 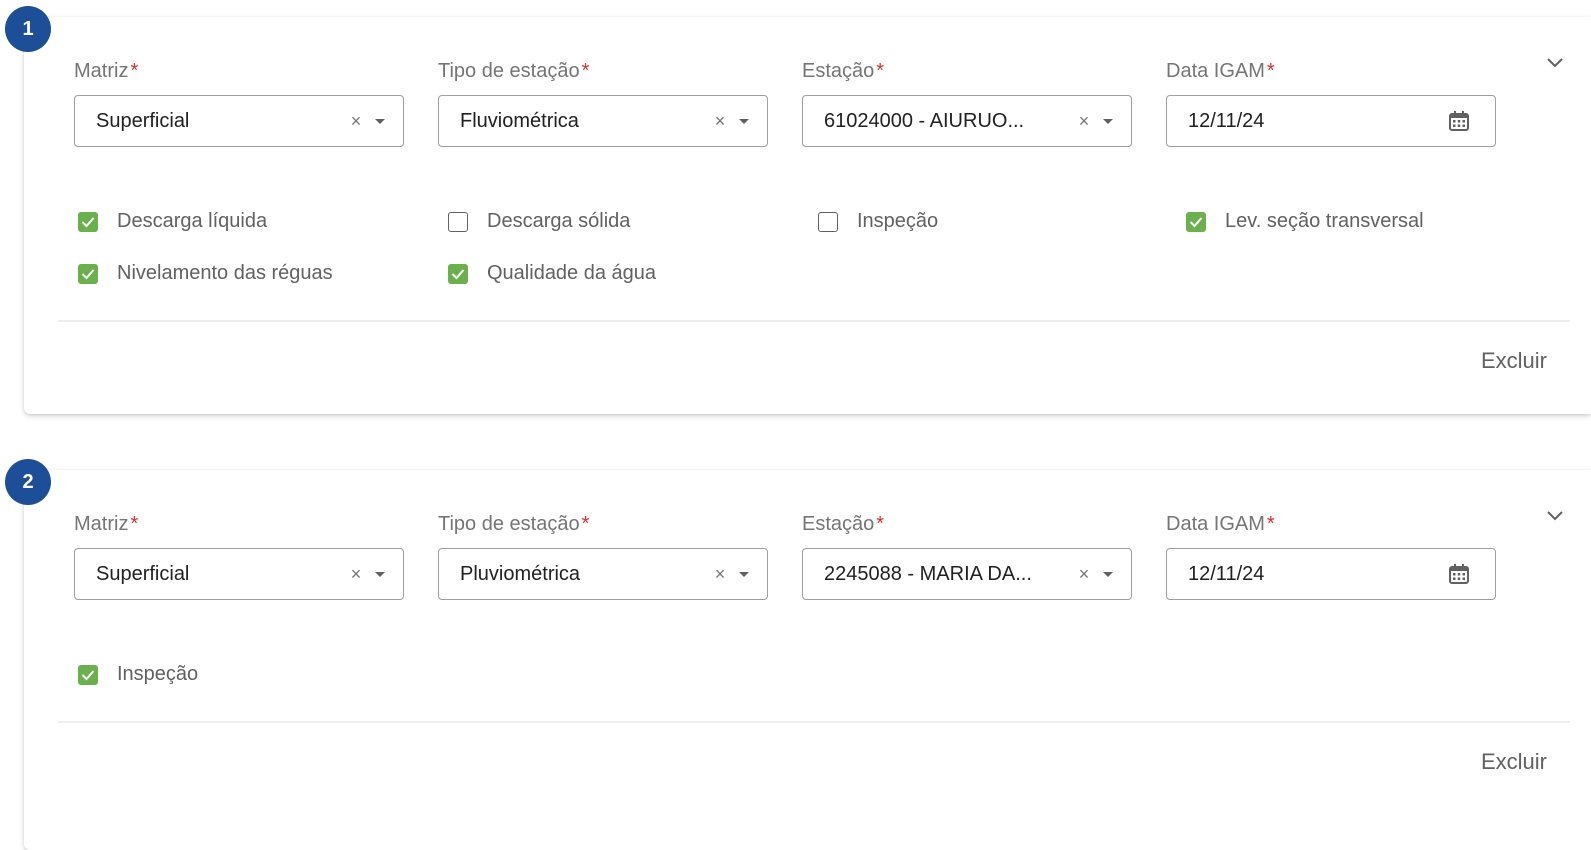 I want to click on checkbox-label: Lev. seção transversal, so click(x=1324, y=221).